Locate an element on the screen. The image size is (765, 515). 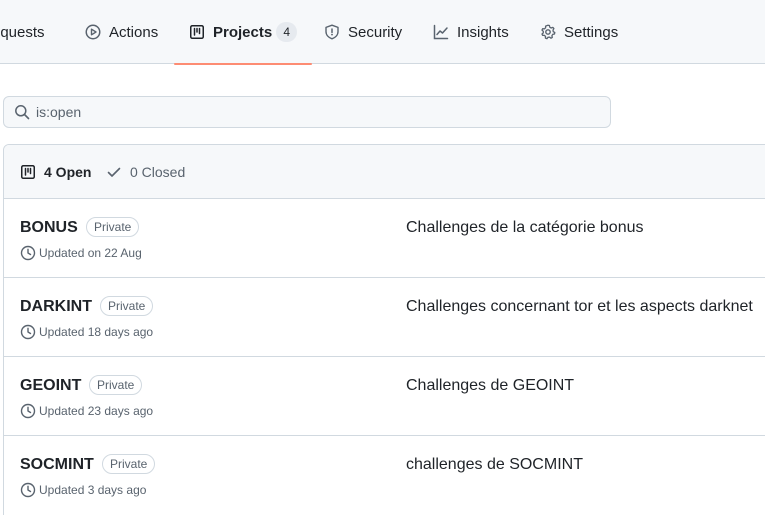
search-input is located at coordinates (316, 112).